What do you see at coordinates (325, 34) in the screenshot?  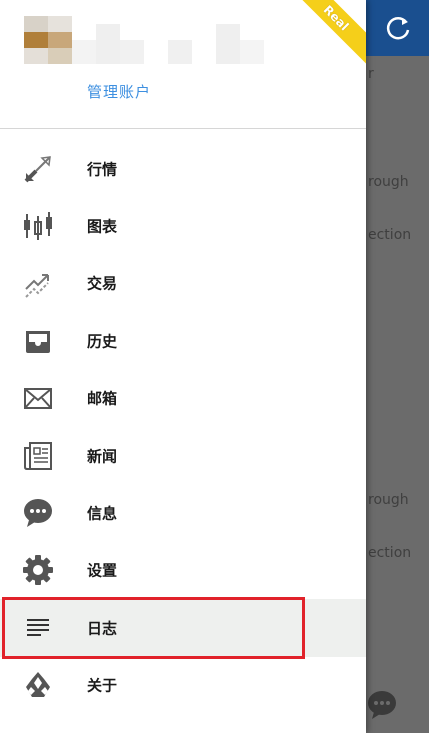 I see `real-account-ribbon: Real` at bounding box center [325, 34].